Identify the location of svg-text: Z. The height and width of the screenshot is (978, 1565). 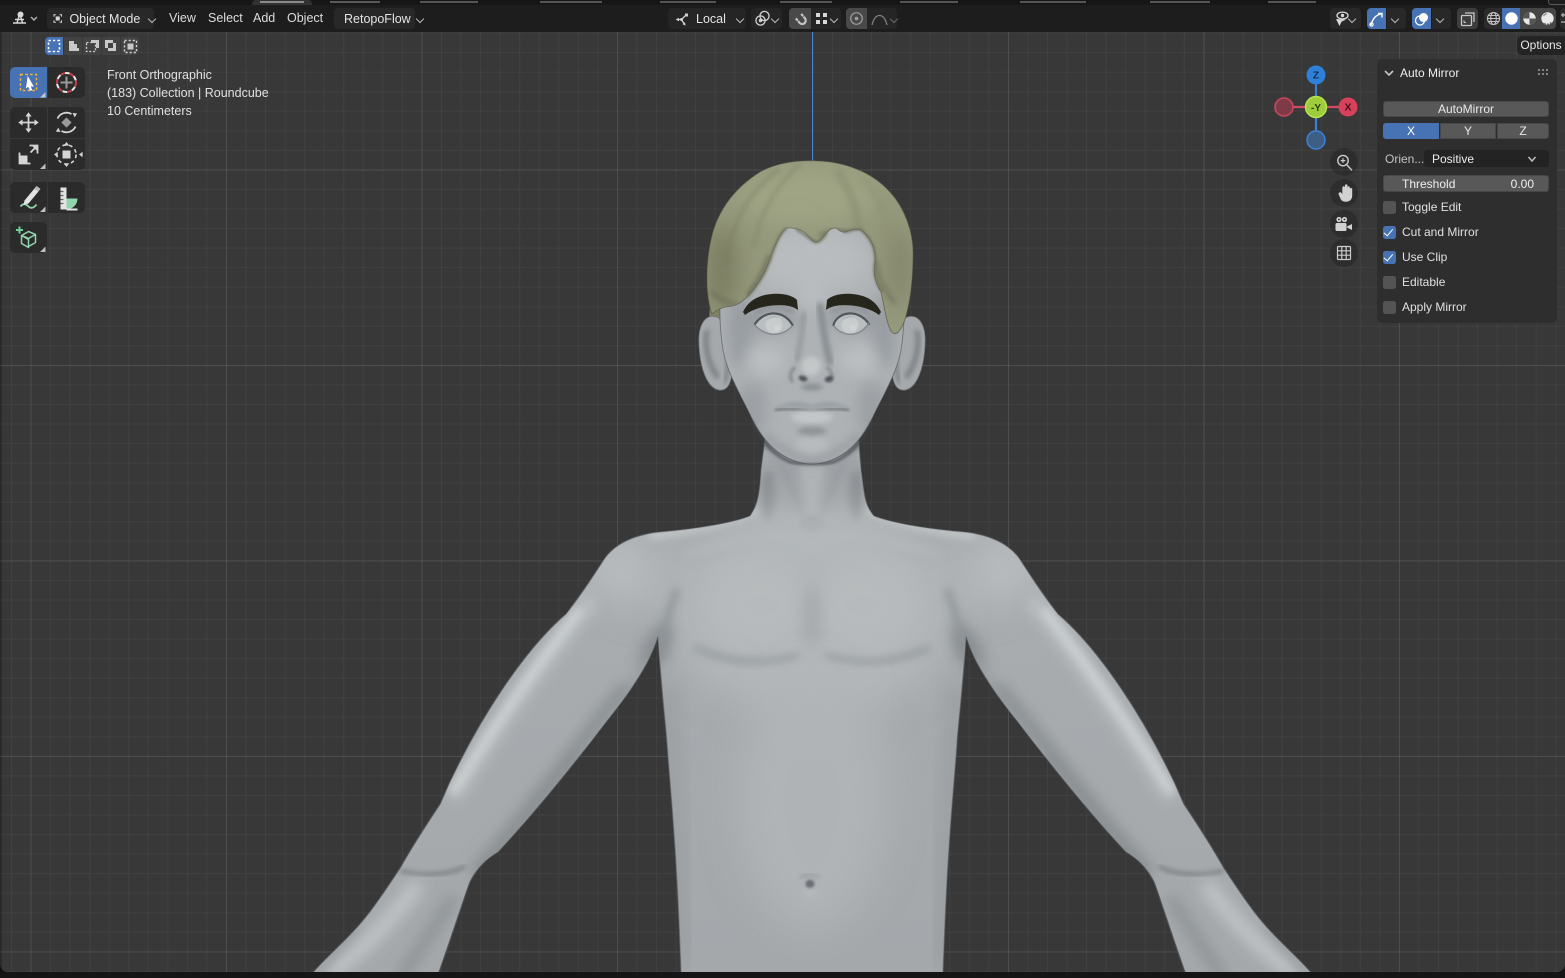
(1316, 76).